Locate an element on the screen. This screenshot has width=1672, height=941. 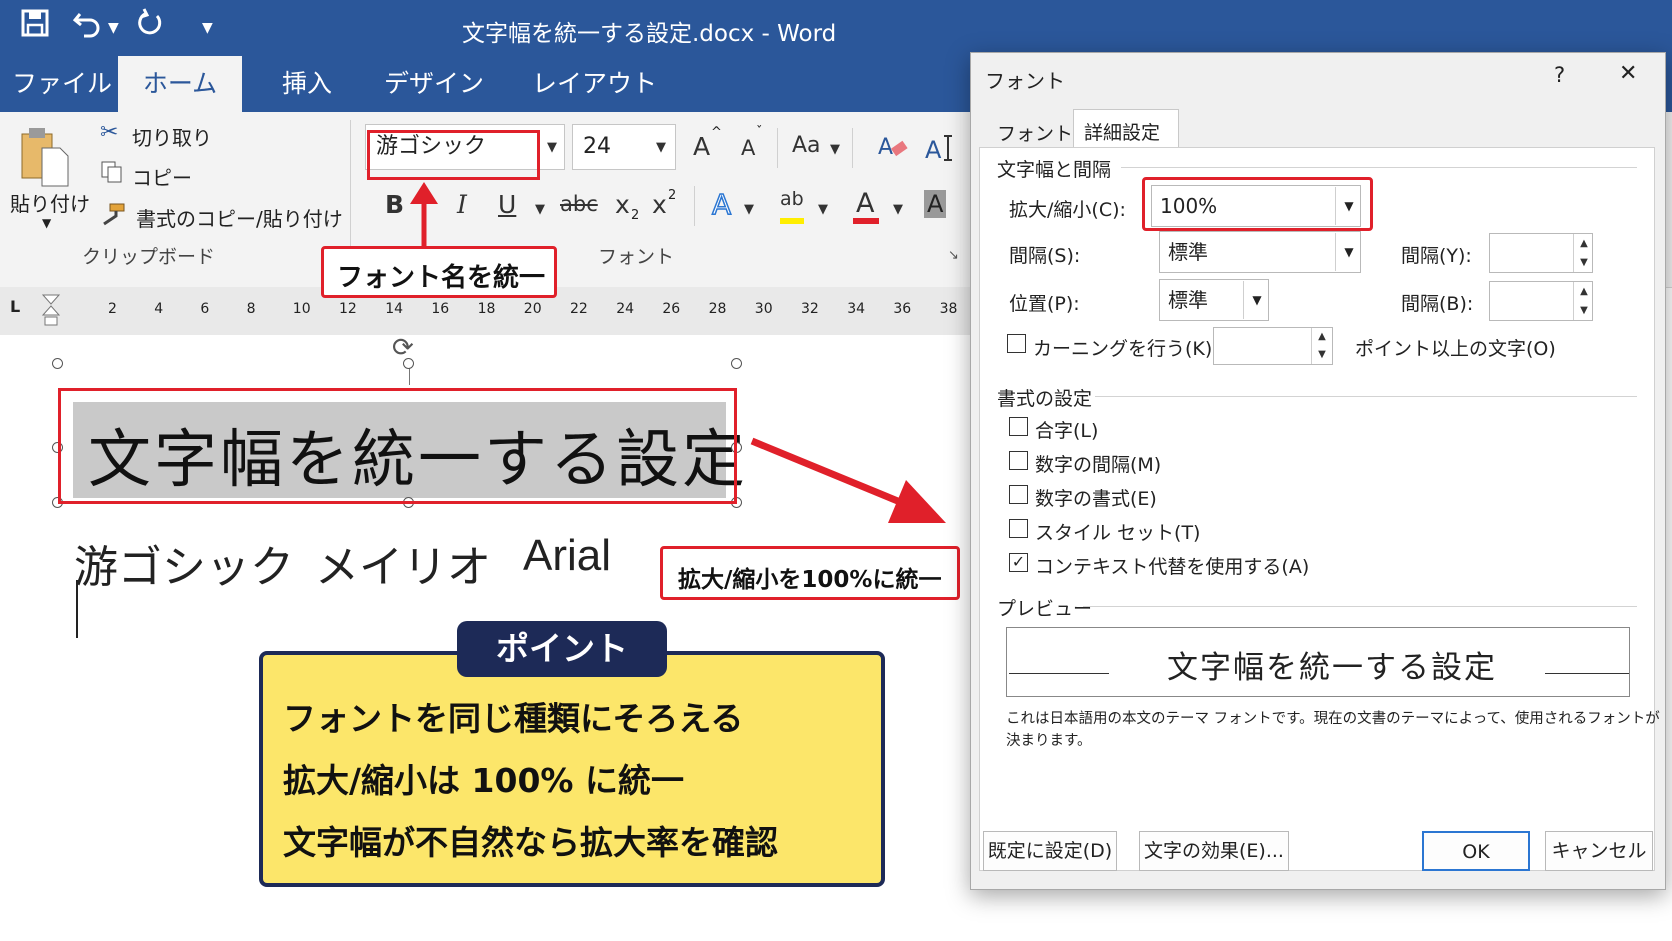
option-label: 数字の書式(E) is located at coordinates (1096, 499).